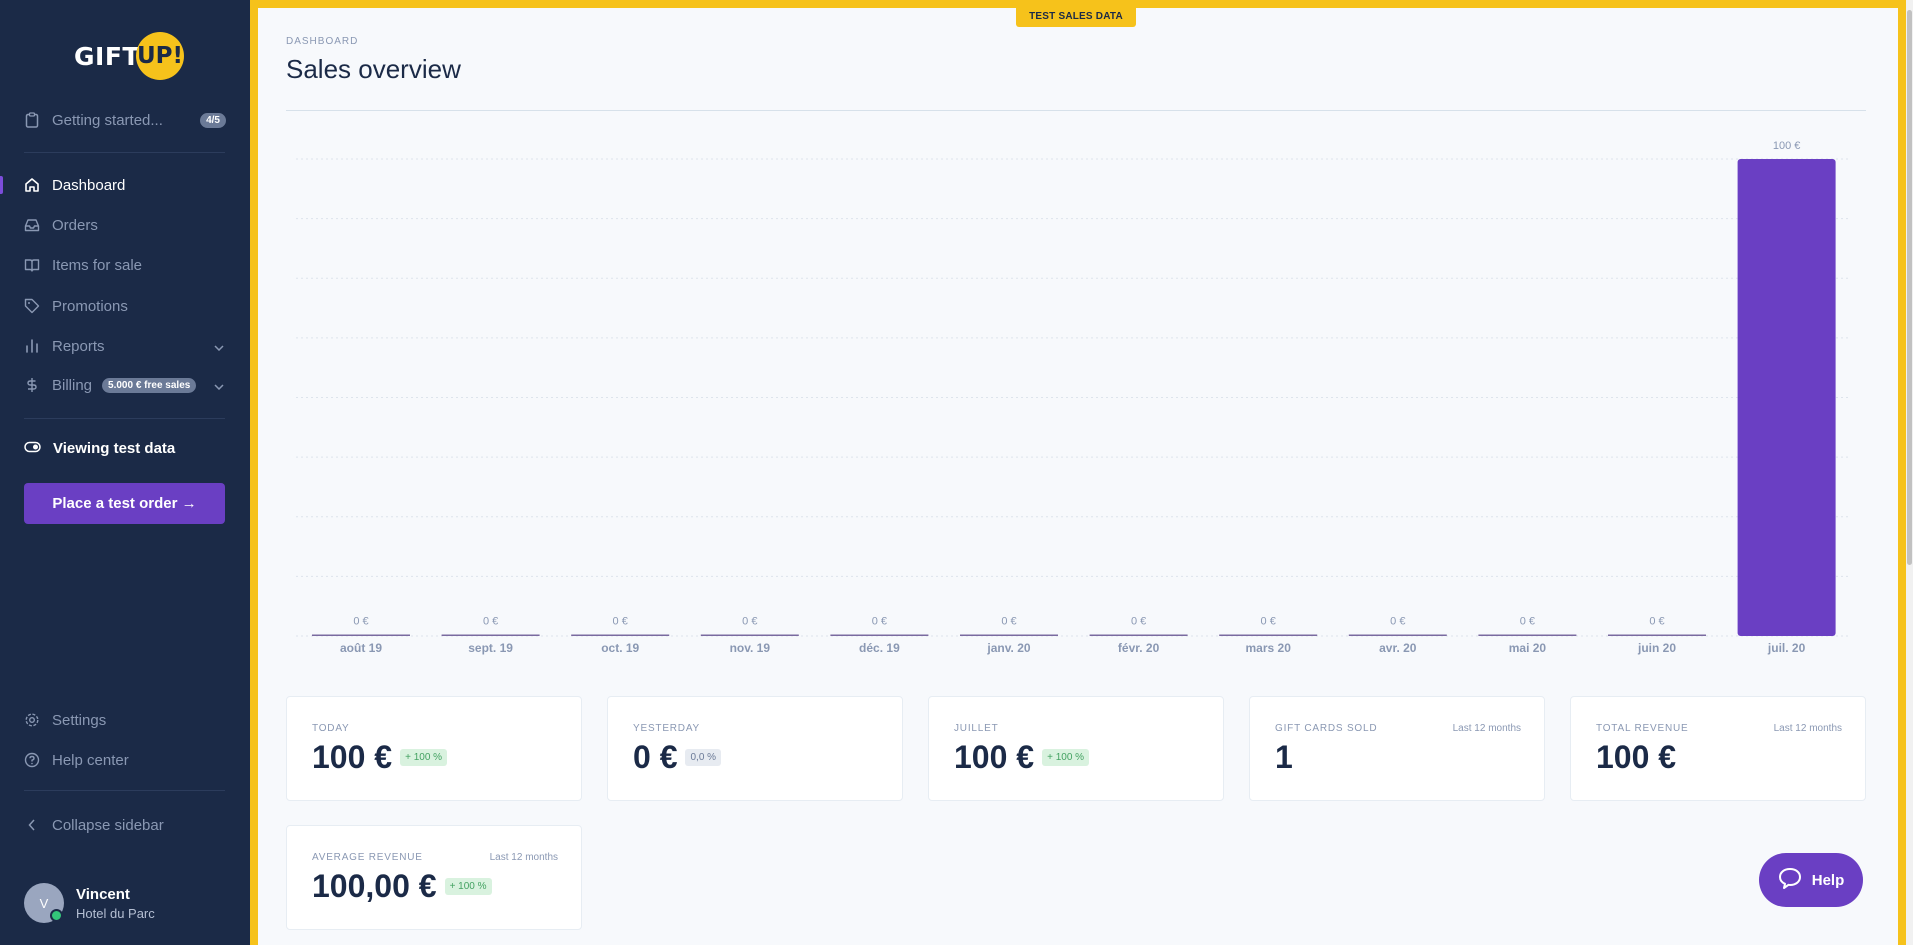 This screenshot has height=945, width=1913. What do you see at coordinates (213, 120) in the screenshot?
I see `progress-badge: 4/5` at bounding box center [213, 120].